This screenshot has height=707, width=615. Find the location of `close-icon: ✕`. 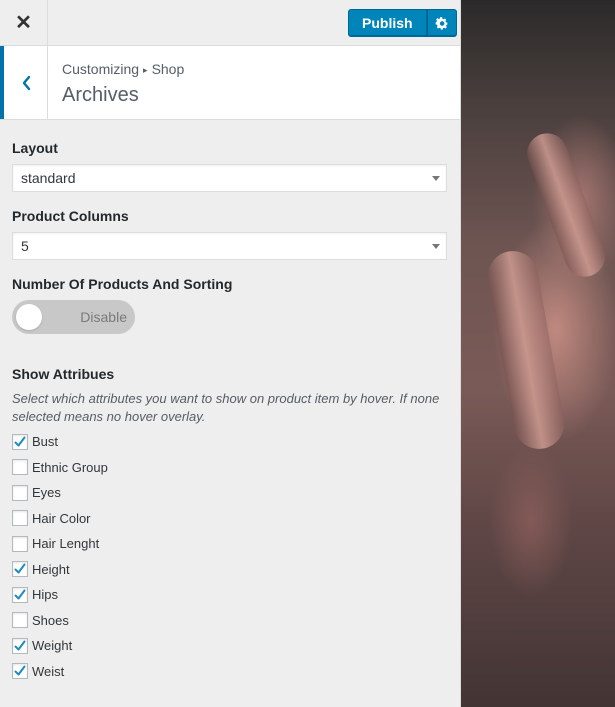

close-icon: ✕ is located at coordinates (23, 23).